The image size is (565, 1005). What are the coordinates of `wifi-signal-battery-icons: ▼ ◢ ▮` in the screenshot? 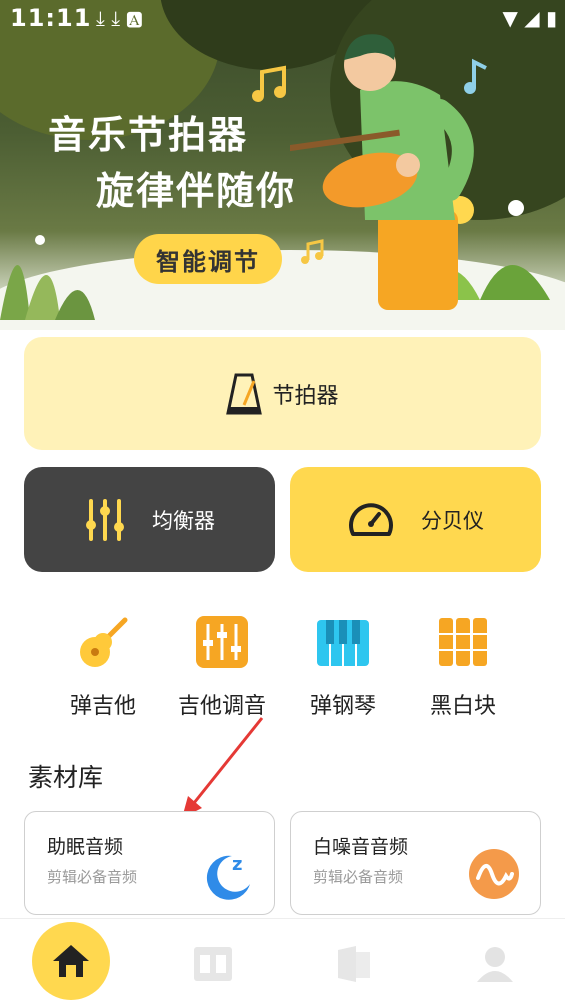 It's located at (529, 18).